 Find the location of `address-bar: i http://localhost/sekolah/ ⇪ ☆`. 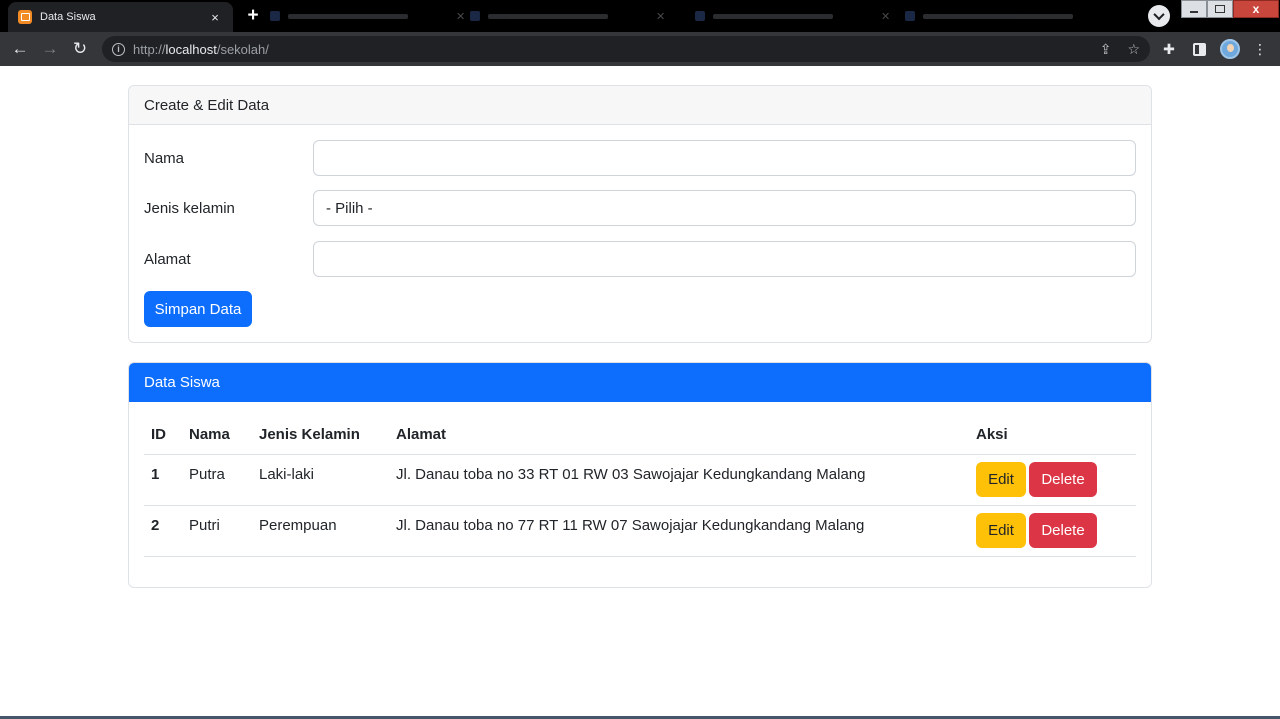

address-bar: i http://localhost/sekolah/ ⇪ ☆ is located at coordinates (626, 49).